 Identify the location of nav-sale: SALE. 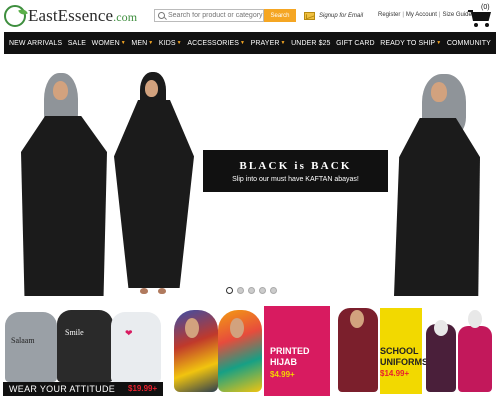
(77, 43).